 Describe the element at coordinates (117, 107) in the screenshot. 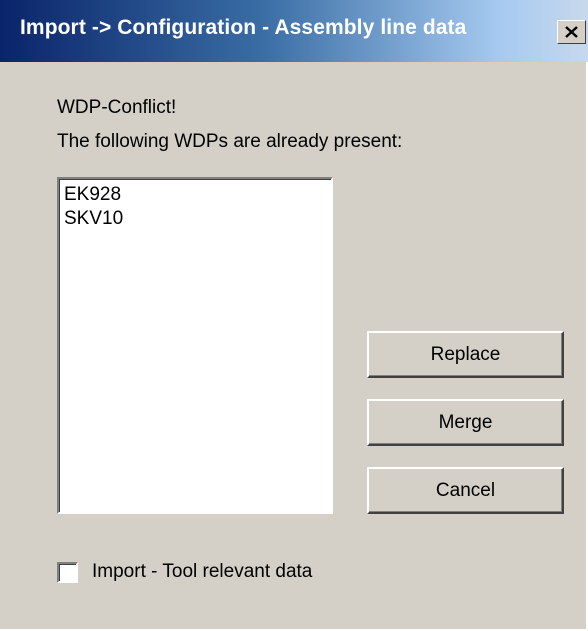

I see `conflict-heading: WDP-Conflict!` at that location.